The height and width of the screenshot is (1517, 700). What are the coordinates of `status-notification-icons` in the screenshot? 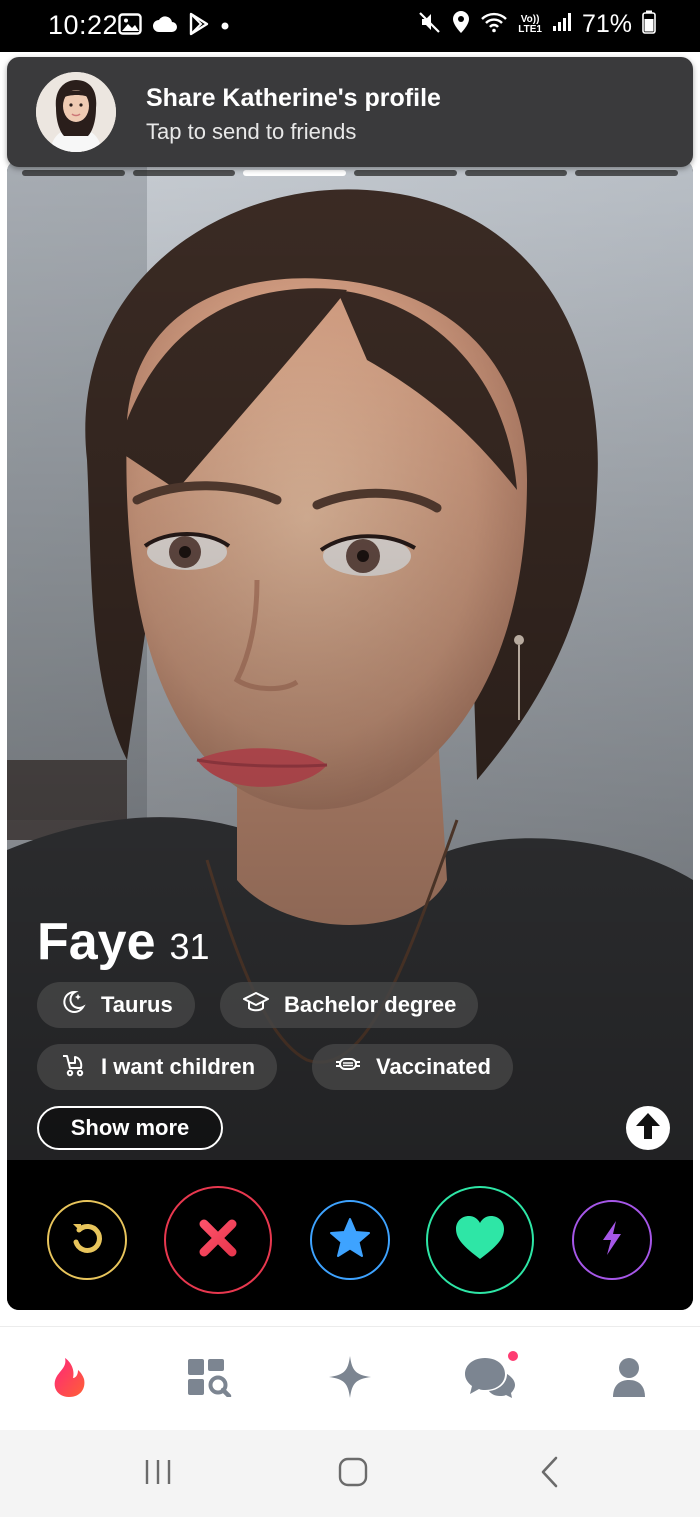 It's located at (174, 26).